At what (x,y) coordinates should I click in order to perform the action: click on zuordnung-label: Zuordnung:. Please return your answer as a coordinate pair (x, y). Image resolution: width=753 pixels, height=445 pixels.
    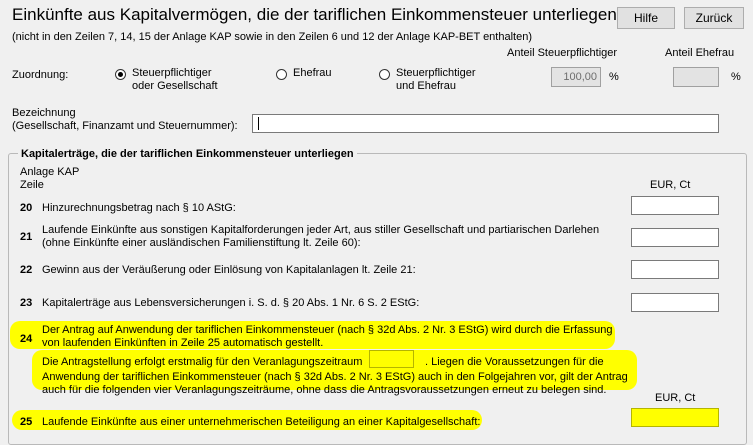
    Looking at the image, I should click on (40, 75).